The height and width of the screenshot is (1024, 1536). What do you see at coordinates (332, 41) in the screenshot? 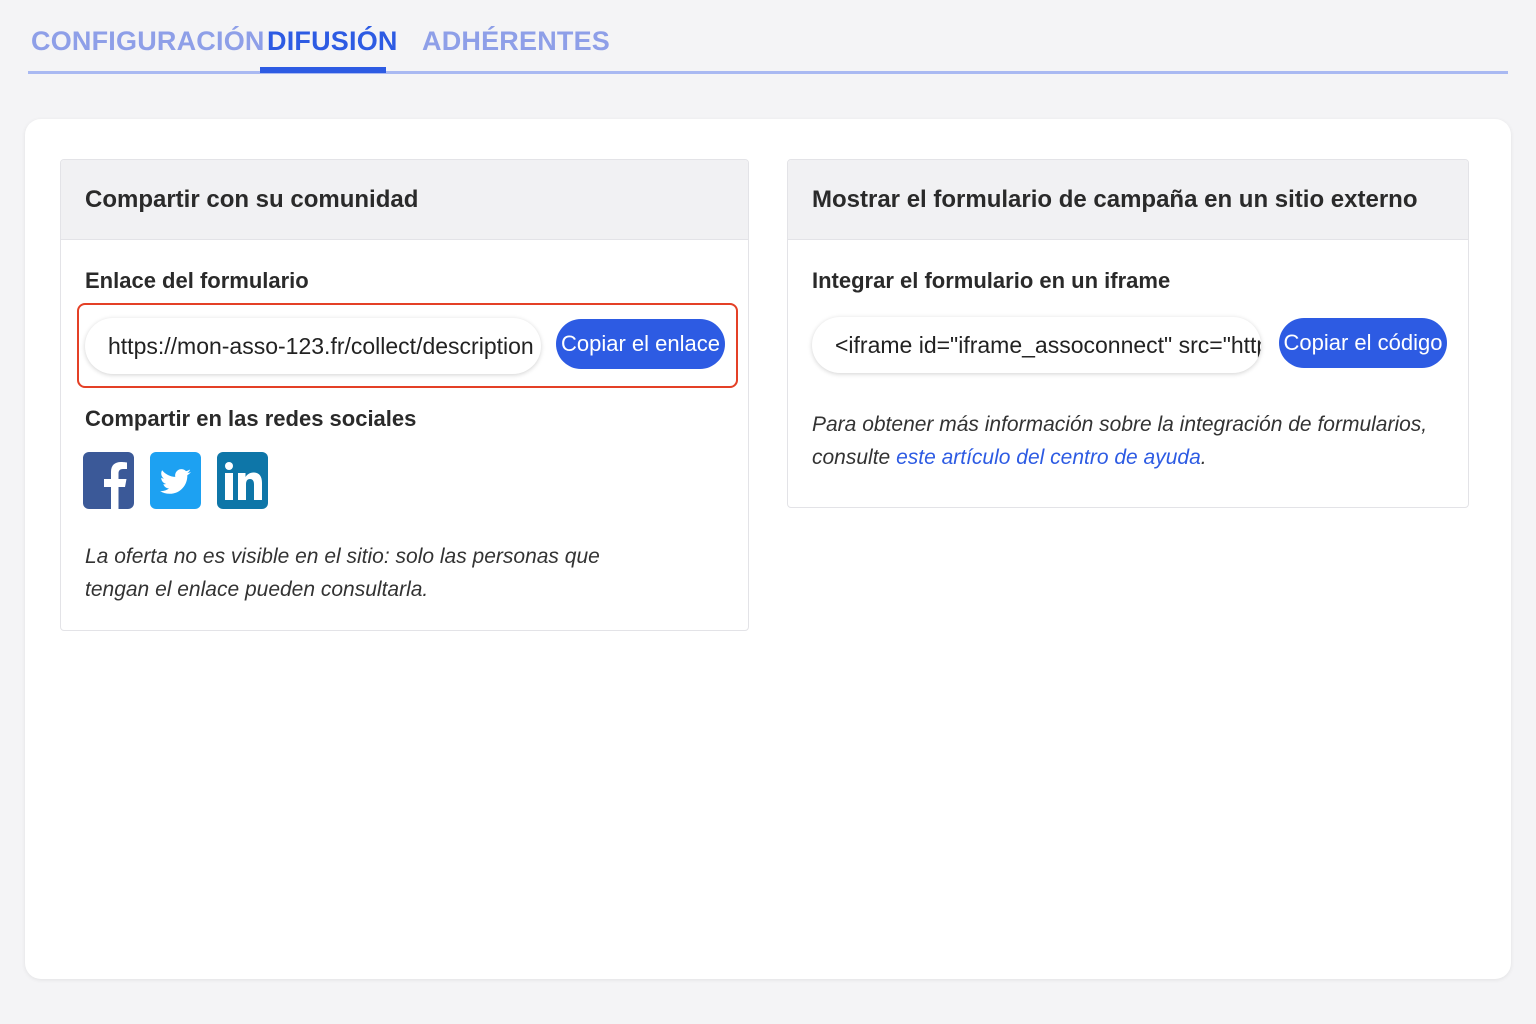
I see `tab-difusion: DIFUSIÓN` at bounding box center [332, 41].